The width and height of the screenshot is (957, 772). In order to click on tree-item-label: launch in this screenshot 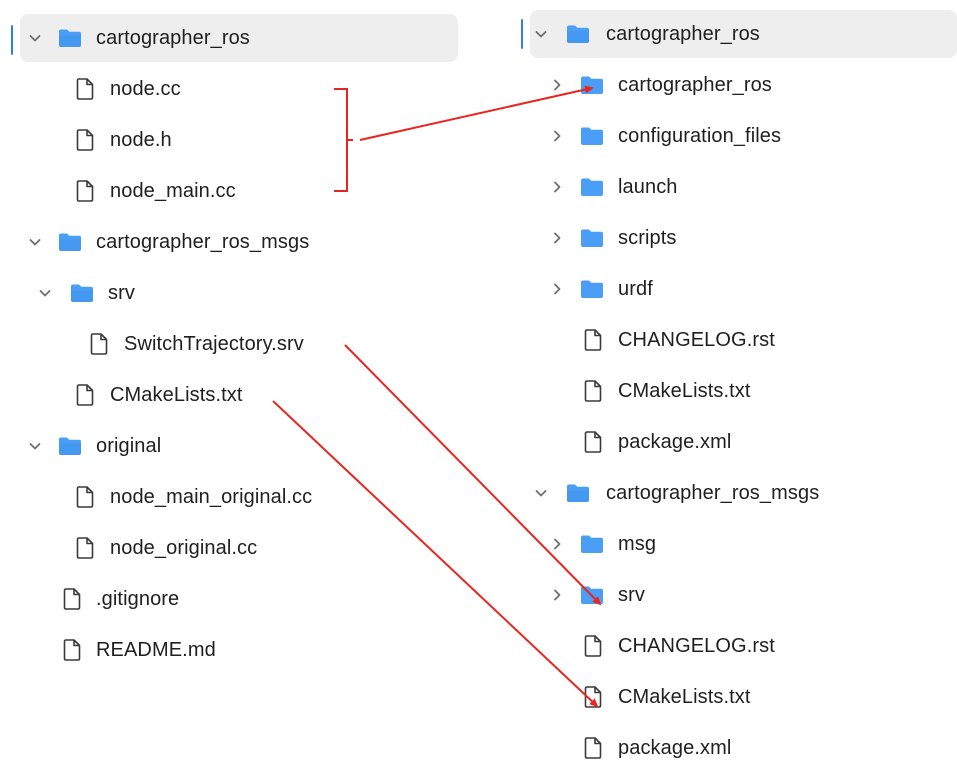, I will do `click(648, 186)`.